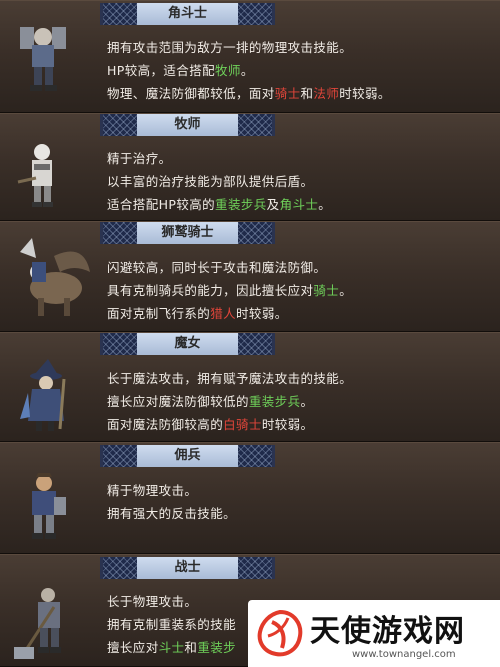 This screenshot has height=667, width=500. I want to click on unit-desc-line: 以丰富的治疗技能为部队提供后盾。, so click(210, 181).